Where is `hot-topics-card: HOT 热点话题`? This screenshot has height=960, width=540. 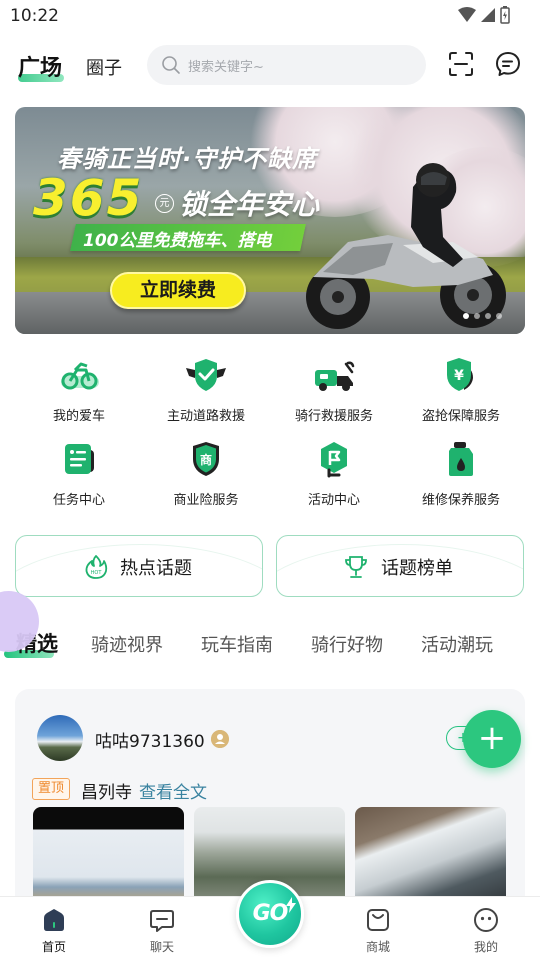
hot-topics-card: HOT 热点话题 is located at coordinates (139, 566).